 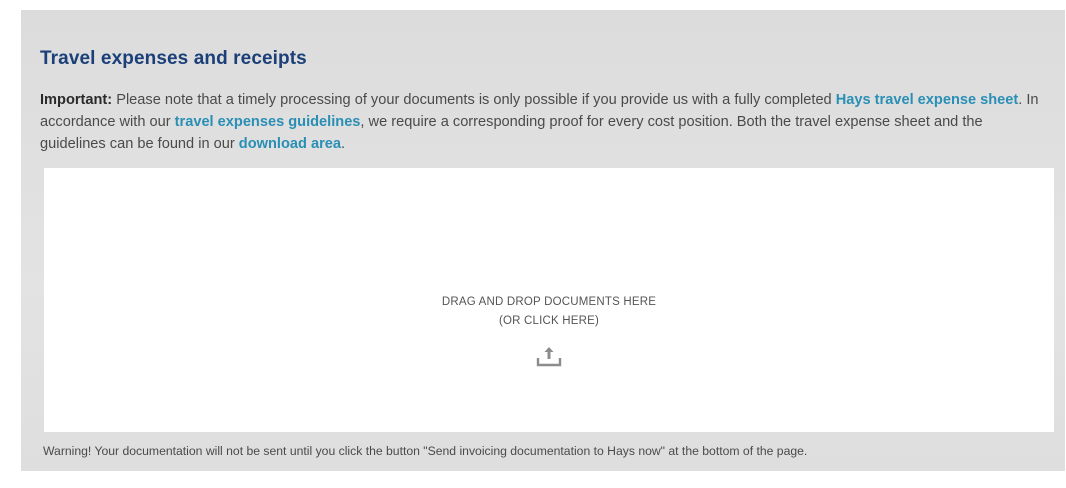 I want to click on dropzone-click-hint: (OR CLICK HERE), so click(x=549, y=321).